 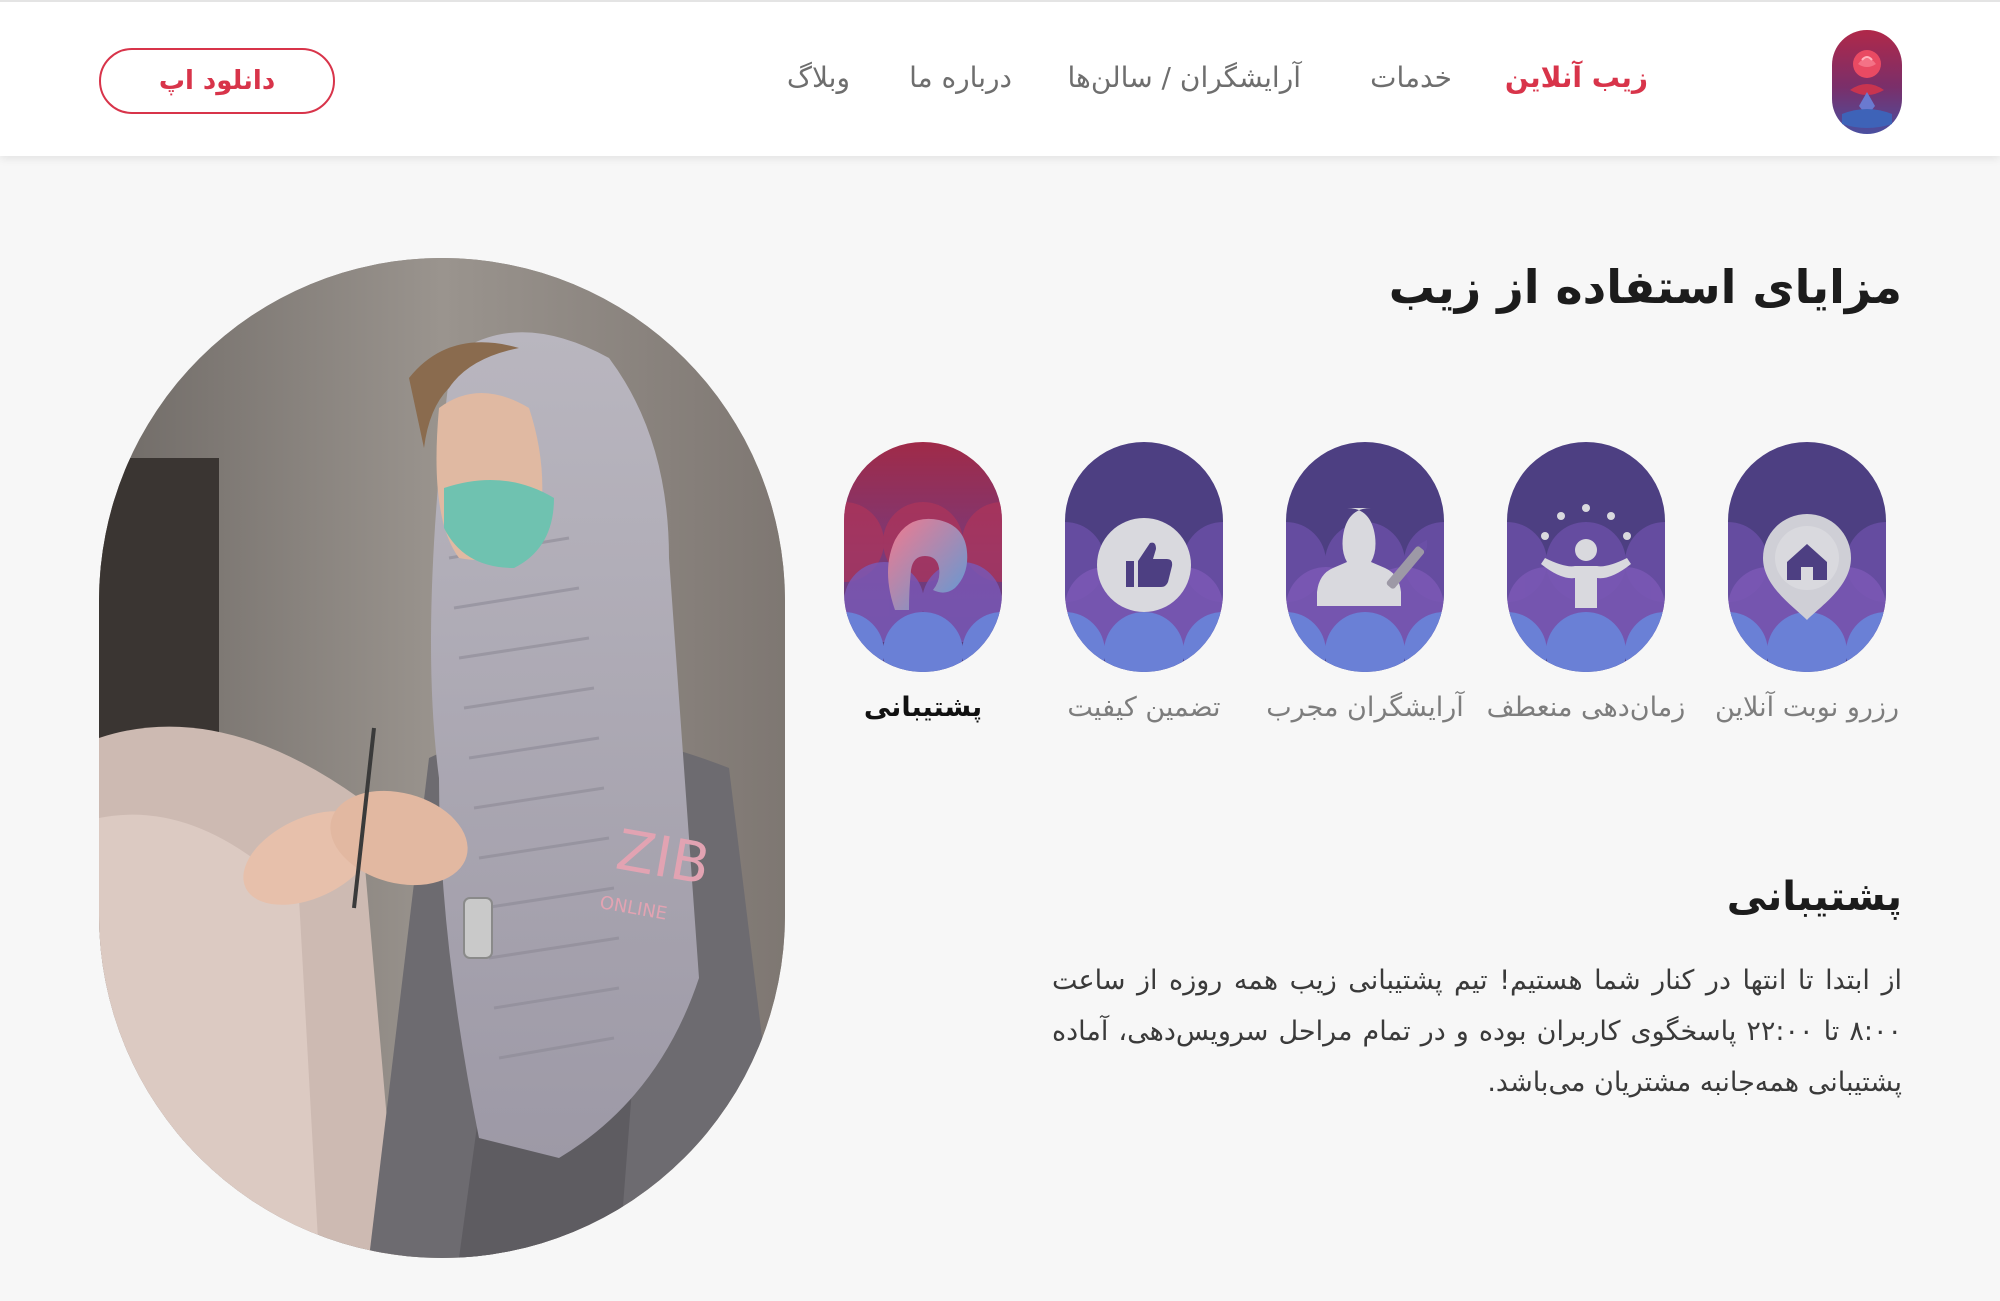 I want to click on feature-quality-guarantee: تضمین کیفیت, so click(x=1144, y=592).